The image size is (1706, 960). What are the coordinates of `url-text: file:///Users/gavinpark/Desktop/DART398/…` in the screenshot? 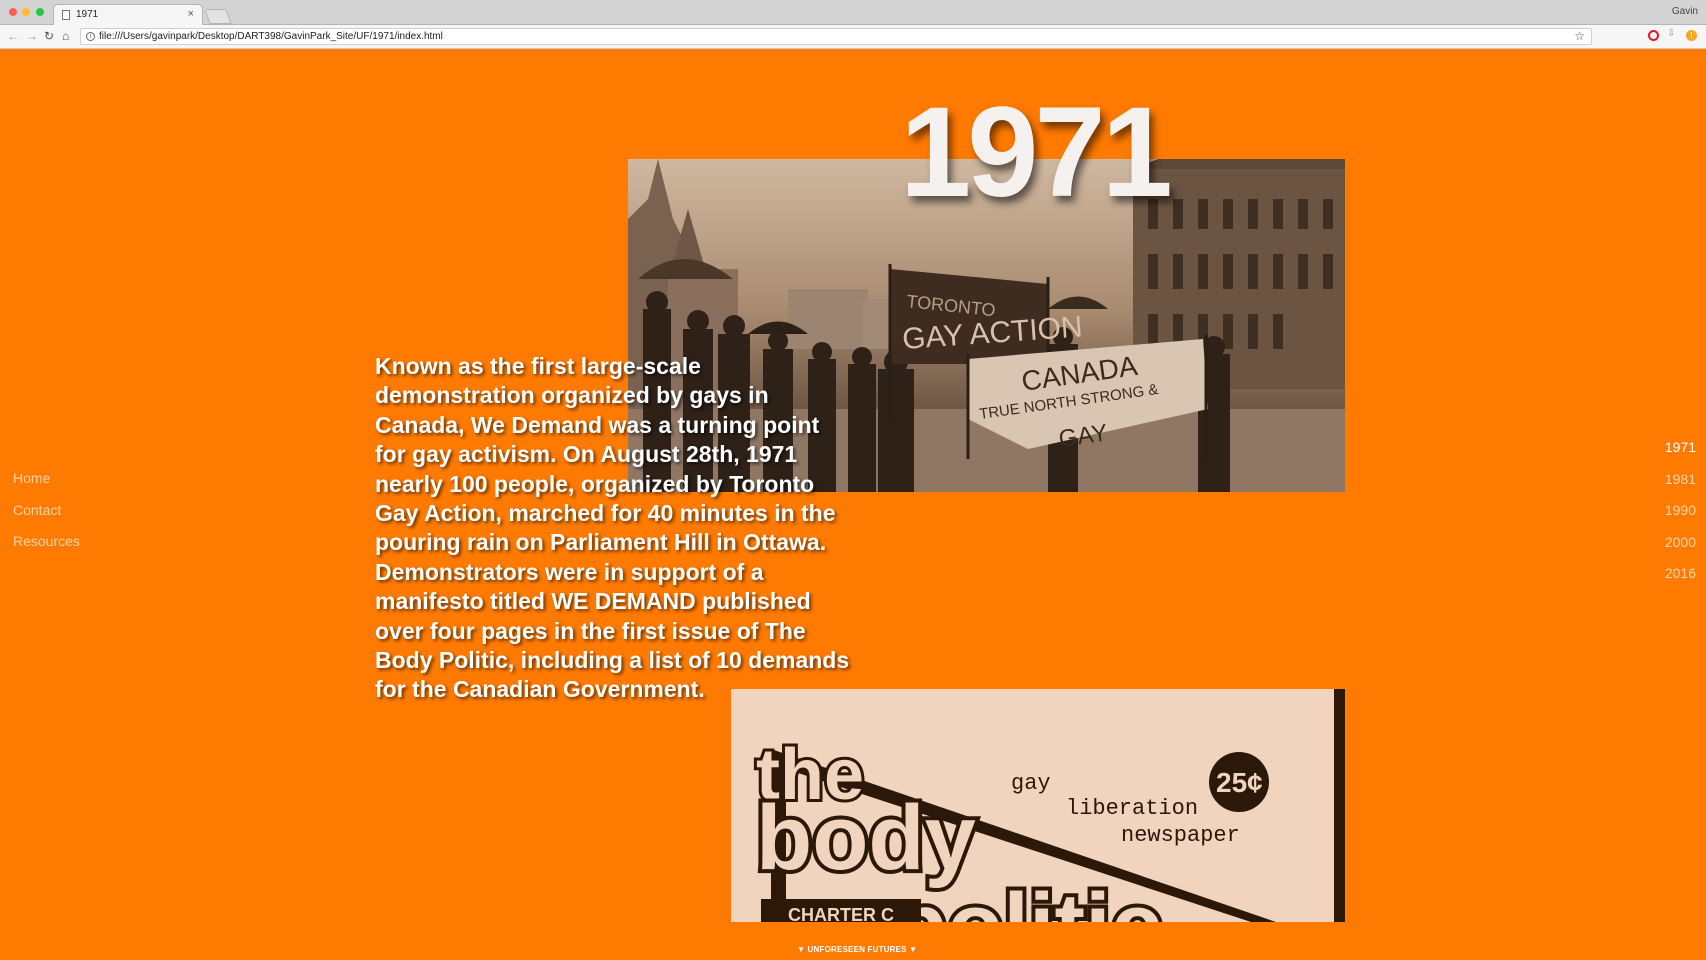 It's located at (271, 36).